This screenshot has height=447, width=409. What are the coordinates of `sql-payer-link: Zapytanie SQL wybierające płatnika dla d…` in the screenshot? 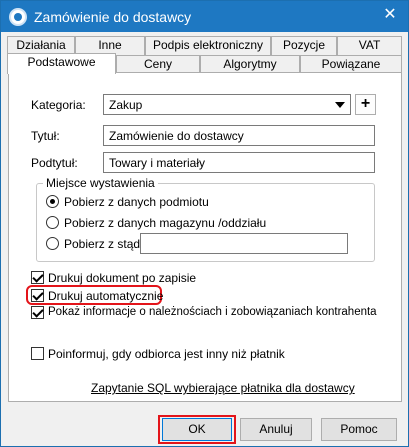 It's located at (223, 388).